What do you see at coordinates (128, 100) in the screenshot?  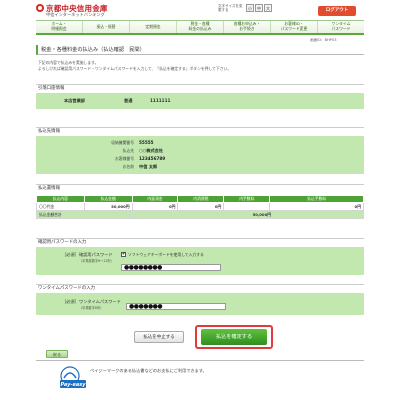 I see `source-account-type: 普通` at bounding box center [128, 100].